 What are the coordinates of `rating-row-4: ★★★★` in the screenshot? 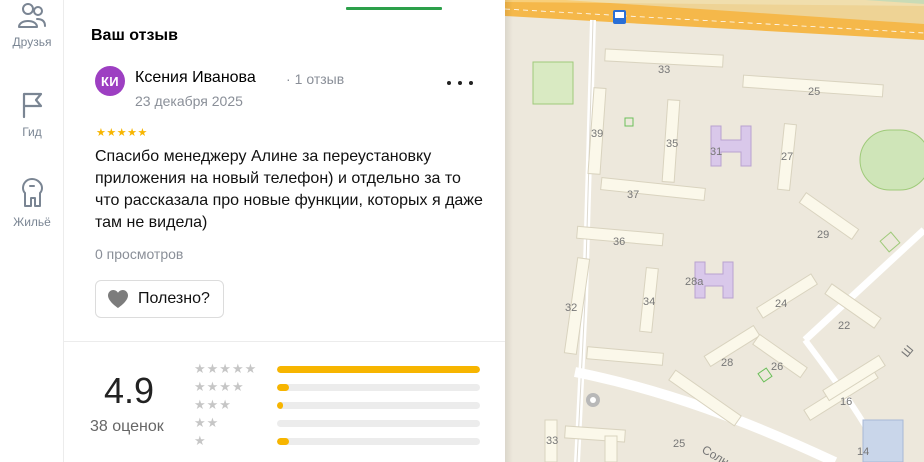 It's located at (339, 387).